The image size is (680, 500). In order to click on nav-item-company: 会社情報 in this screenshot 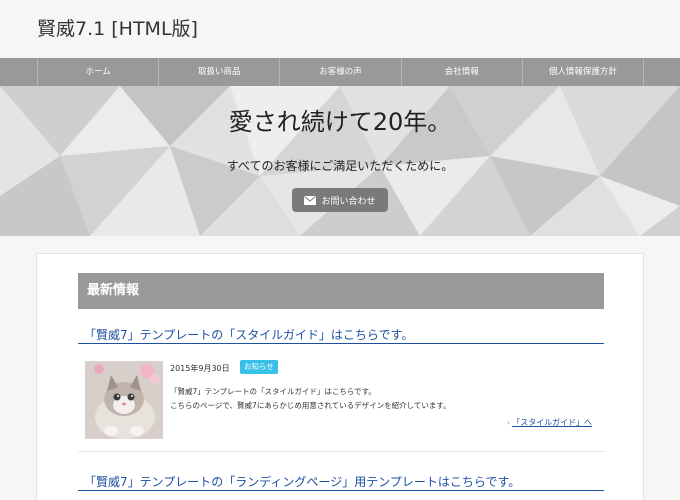, I will do `click(462, 72)`.